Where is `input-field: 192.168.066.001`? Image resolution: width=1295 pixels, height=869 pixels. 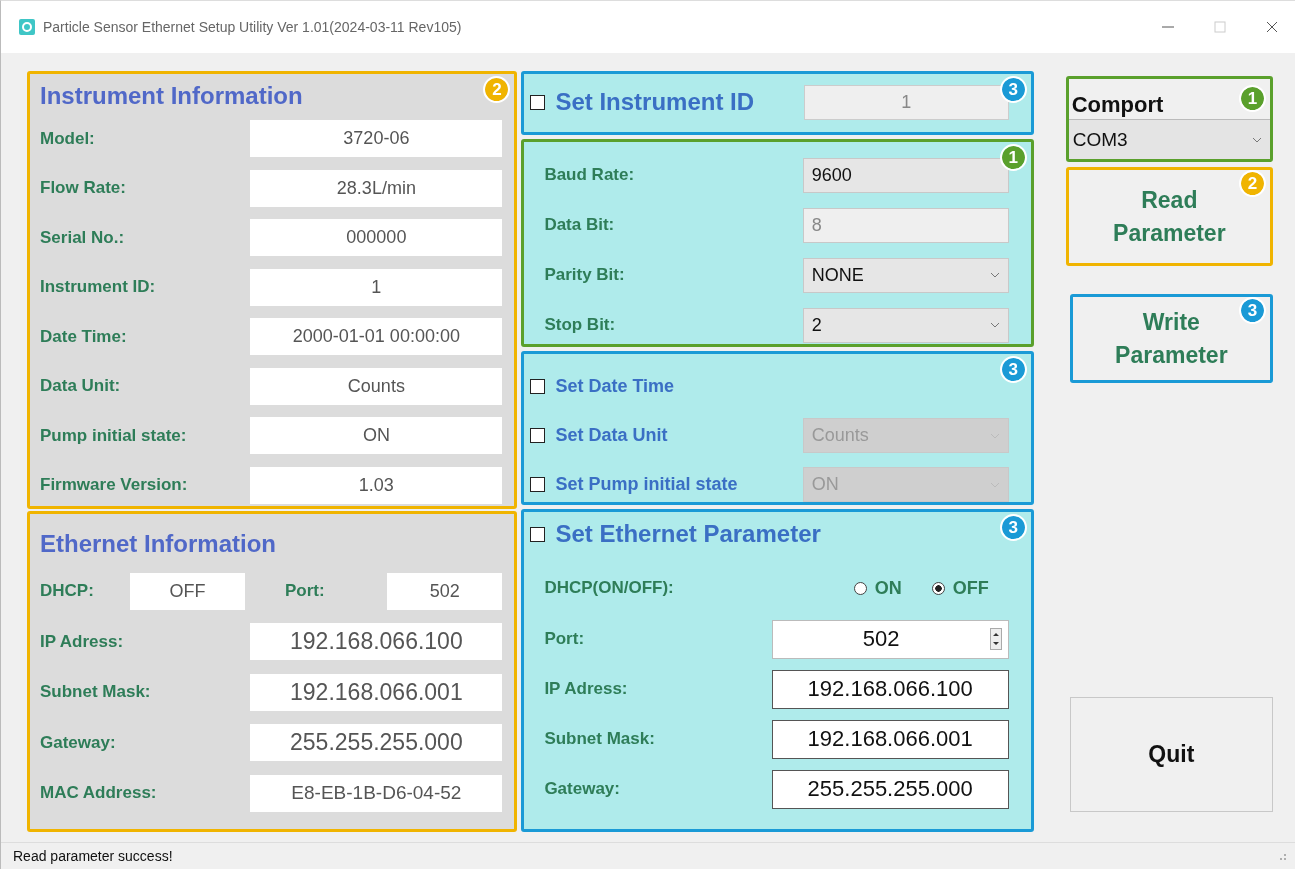
input-field: 192.168.066.001 is located at coordinates (890, 739).